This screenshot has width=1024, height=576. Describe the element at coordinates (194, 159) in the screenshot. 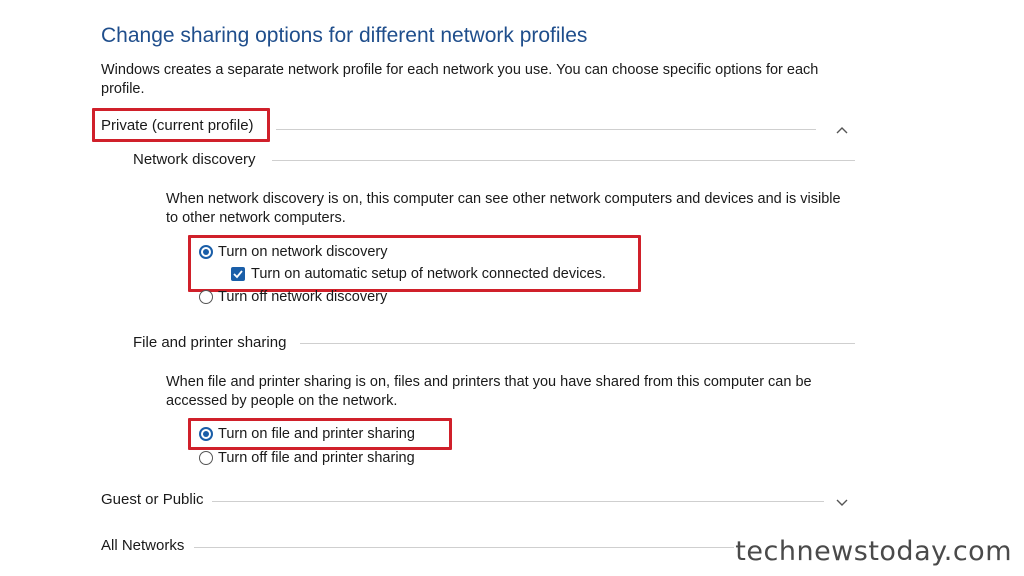

I see `network-discovery-header: Network discovery` at that location.